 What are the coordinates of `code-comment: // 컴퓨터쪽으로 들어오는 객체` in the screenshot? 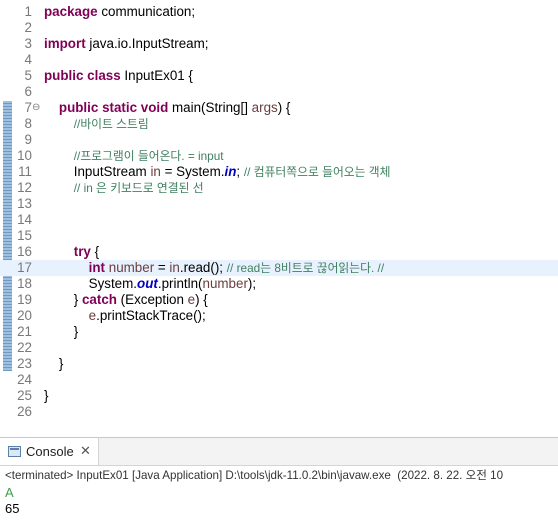 It's located at (317, 172).